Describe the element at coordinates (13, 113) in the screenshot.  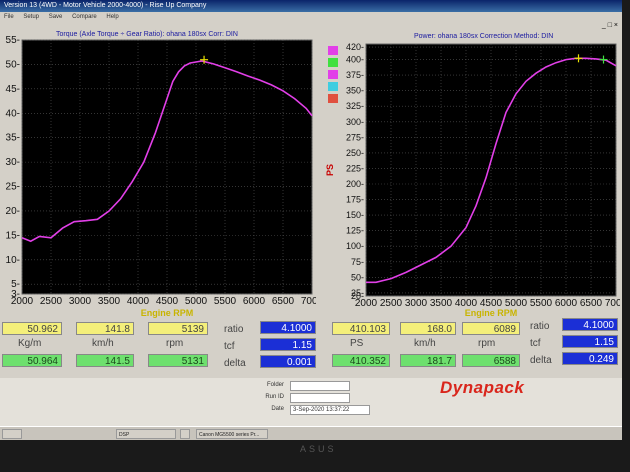
I see `y-tick-label: 40-` at that location.